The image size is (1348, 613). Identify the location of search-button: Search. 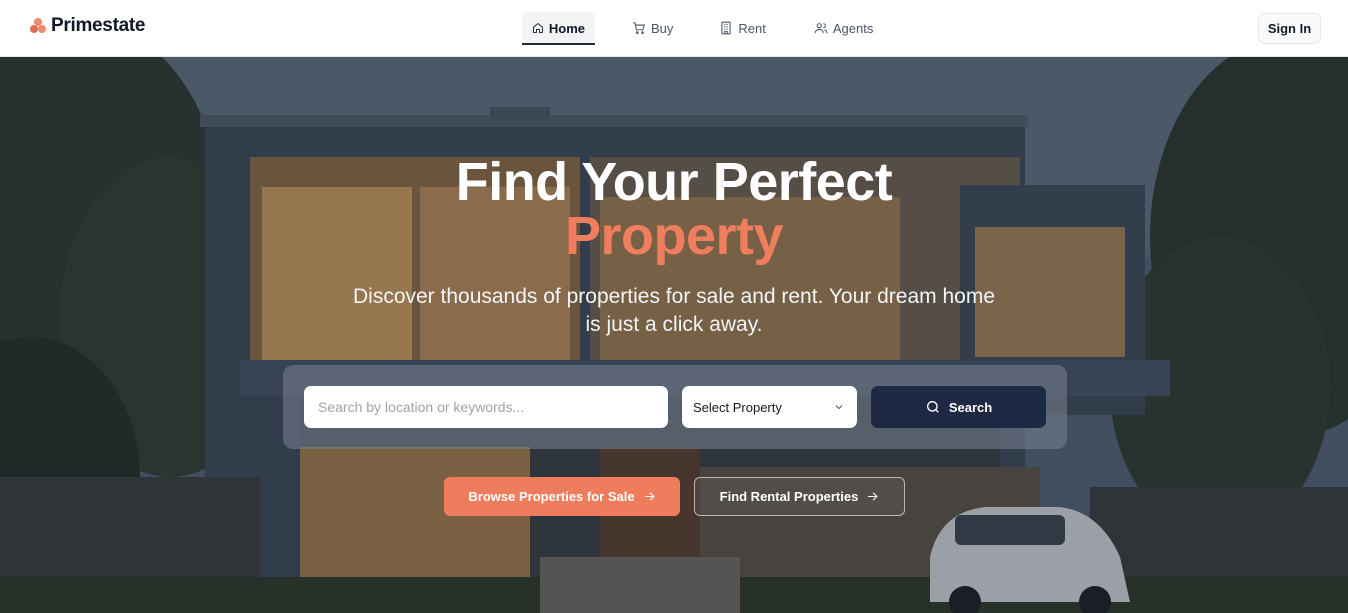
(958, 407).